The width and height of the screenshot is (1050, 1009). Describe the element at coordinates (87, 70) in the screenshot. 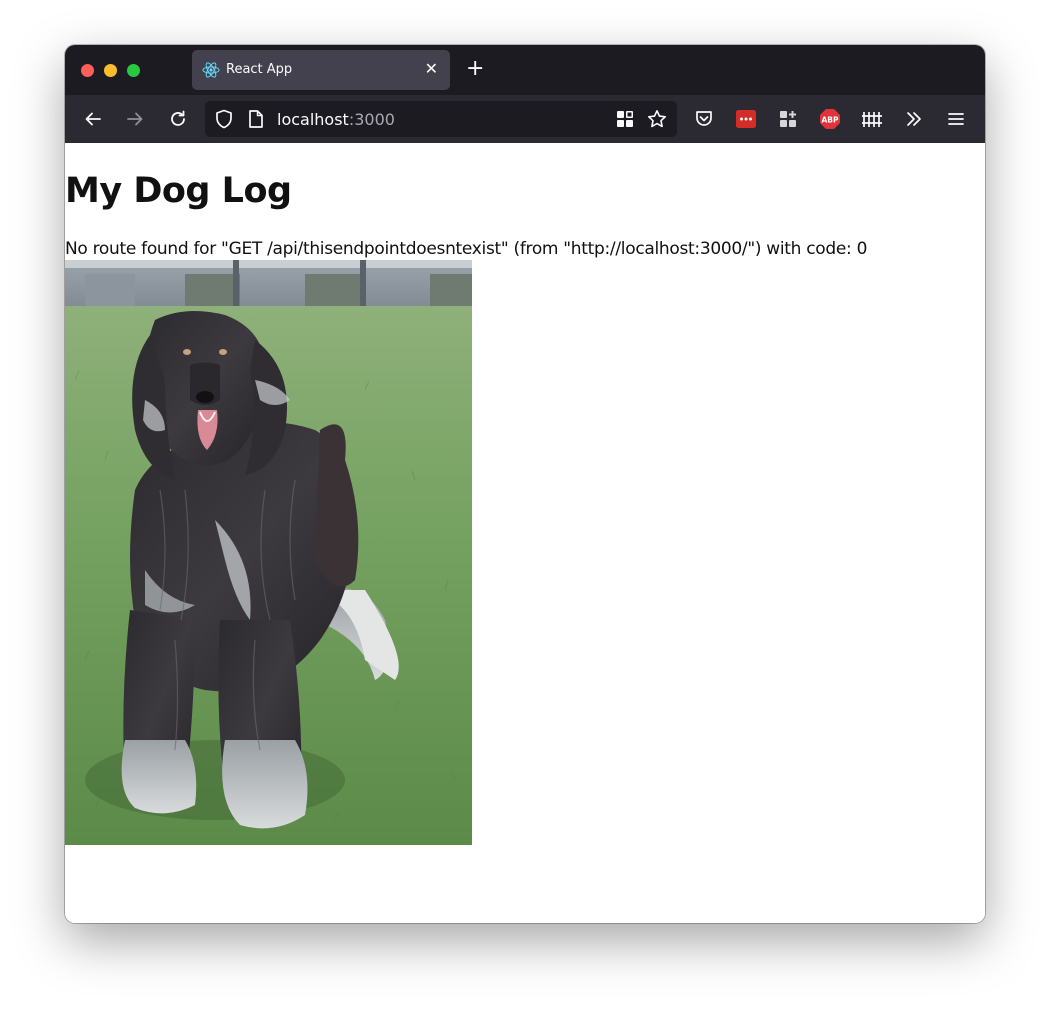

I see `close-window-button` at that location.